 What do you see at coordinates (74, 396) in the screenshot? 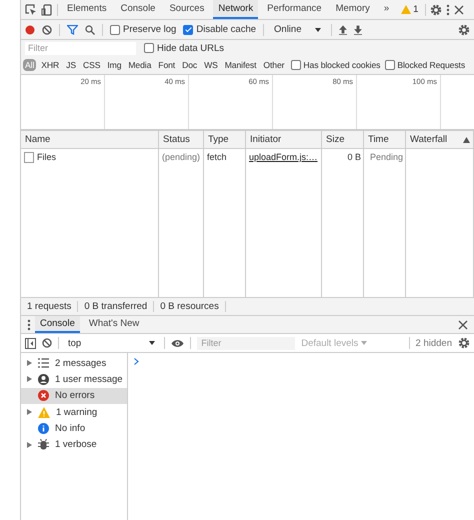
I see `sidebar-item: No errors` at bounding box center [74, 396].